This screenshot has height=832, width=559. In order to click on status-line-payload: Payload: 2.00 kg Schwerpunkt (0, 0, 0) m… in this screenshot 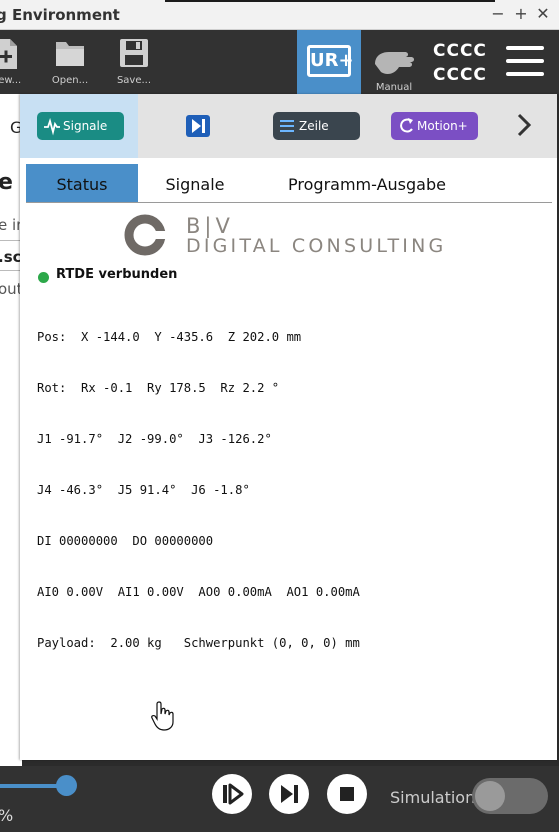, I will do `click(198, 643)`.